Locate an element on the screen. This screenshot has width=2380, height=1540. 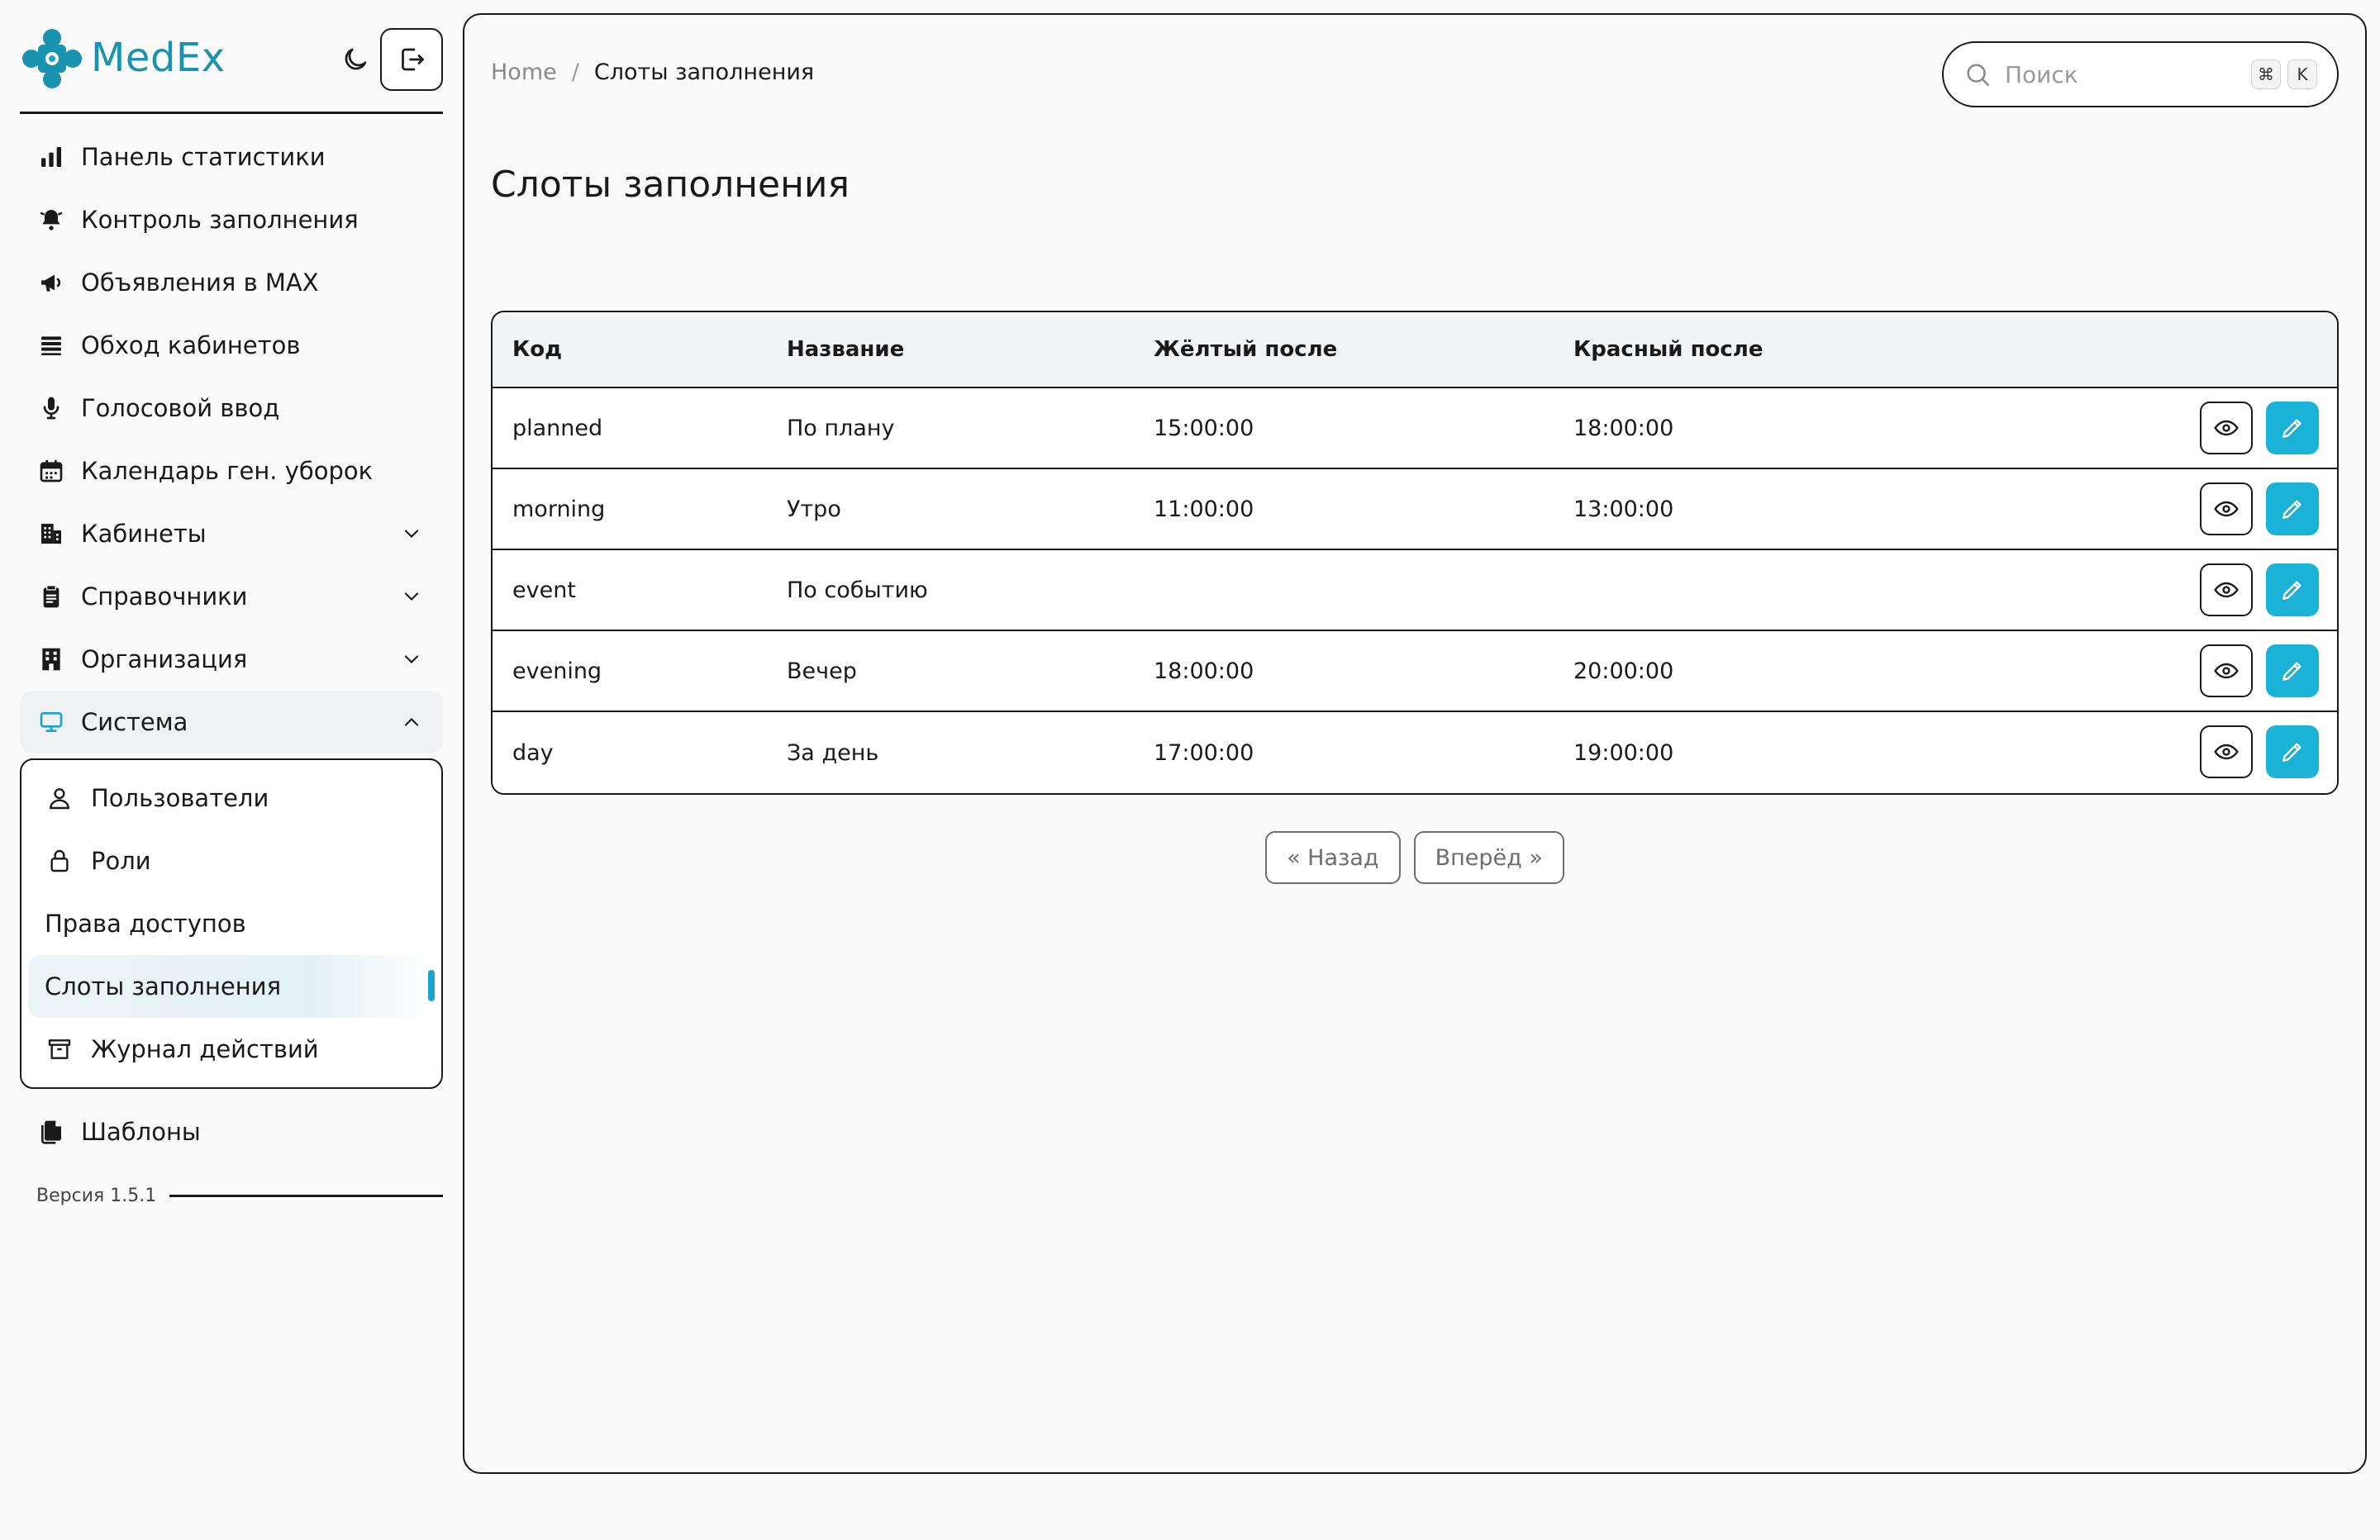
bell-icon is located at coordinates (51, 220).